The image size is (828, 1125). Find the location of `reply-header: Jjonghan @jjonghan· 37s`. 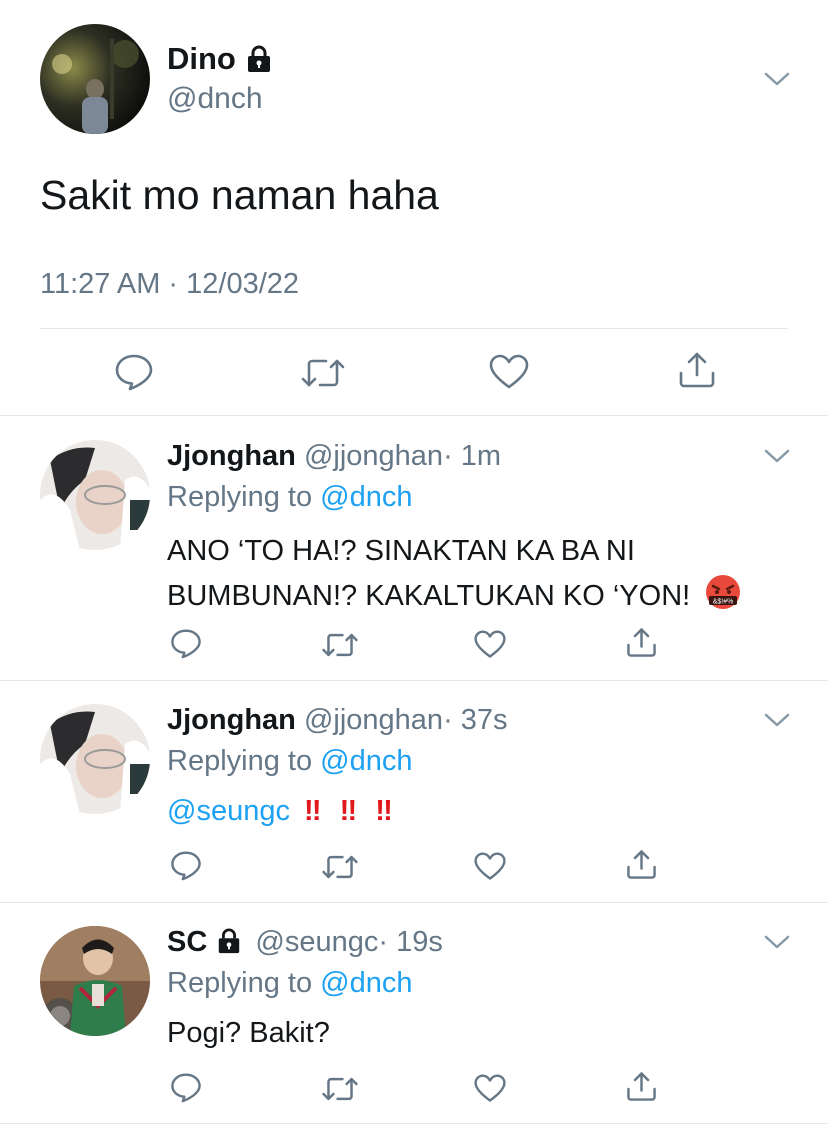

reply-header: Jjonghan @jjonghan· 37s is located at coordinates (337, 720).